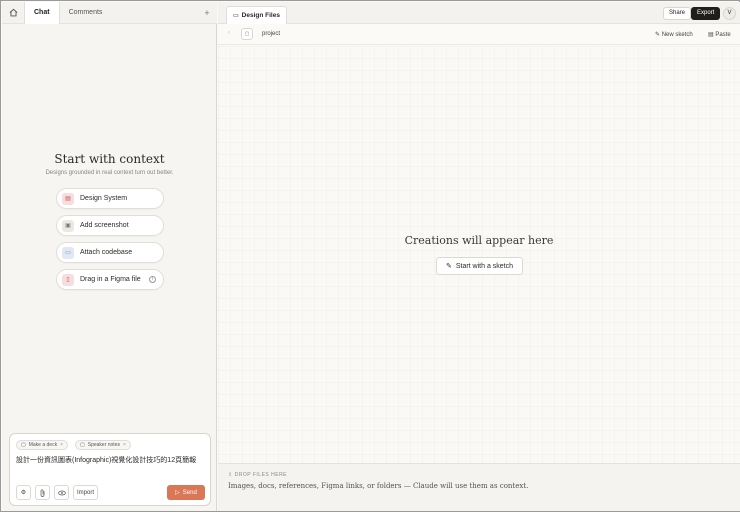 The width and height of the screenshot is (740, 512). Describe the element at coordinates (207, 13) in the screenshot. I see `new-chat-plus-icon: +` at that location.